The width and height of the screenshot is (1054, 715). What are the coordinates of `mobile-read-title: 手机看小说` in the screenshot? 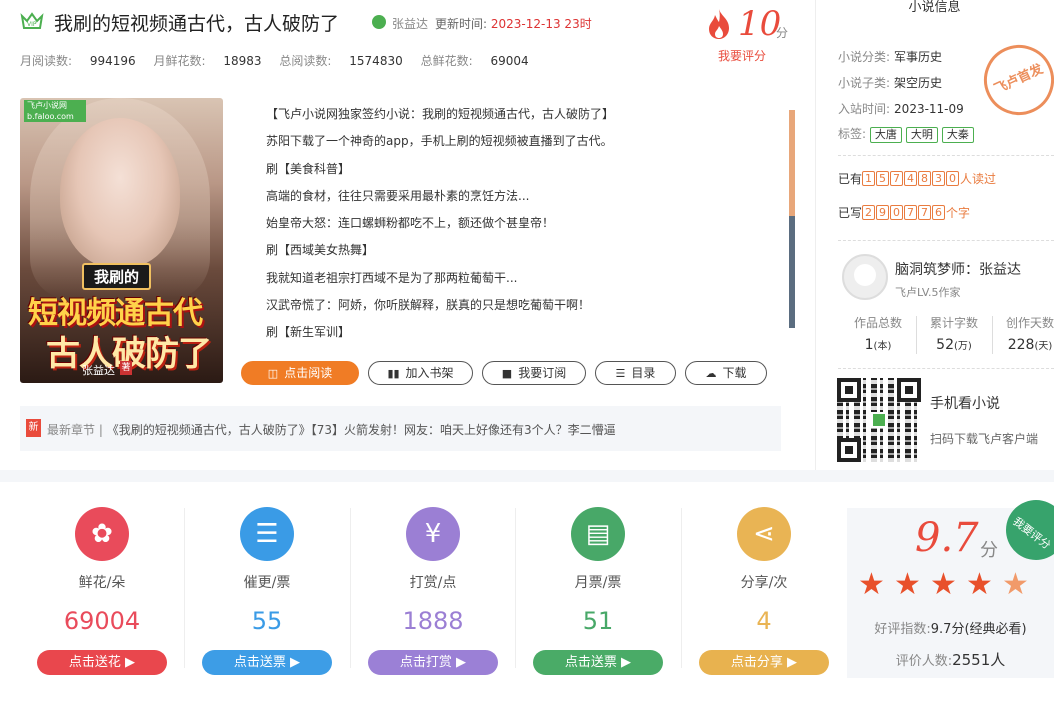 It's located at (965, 404).